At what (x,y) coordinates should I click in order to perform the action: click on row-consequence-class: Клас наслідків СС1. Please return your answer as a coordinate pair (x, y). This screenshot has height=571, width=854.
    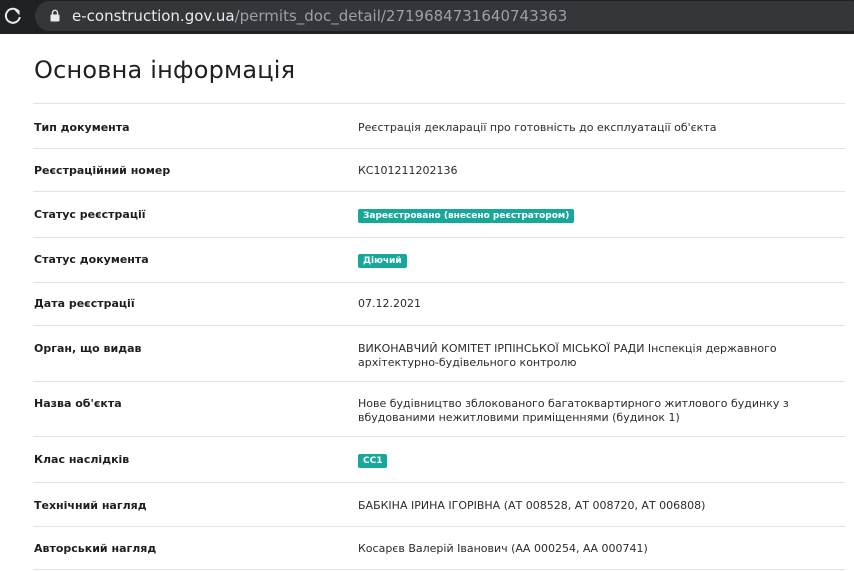
    Looking at the image, I should click on (439, 459).